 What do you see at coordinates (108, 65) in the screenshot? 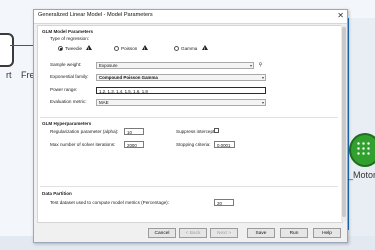
I see `sample-weight-value: Exposure` at bounding box center [108, 65].